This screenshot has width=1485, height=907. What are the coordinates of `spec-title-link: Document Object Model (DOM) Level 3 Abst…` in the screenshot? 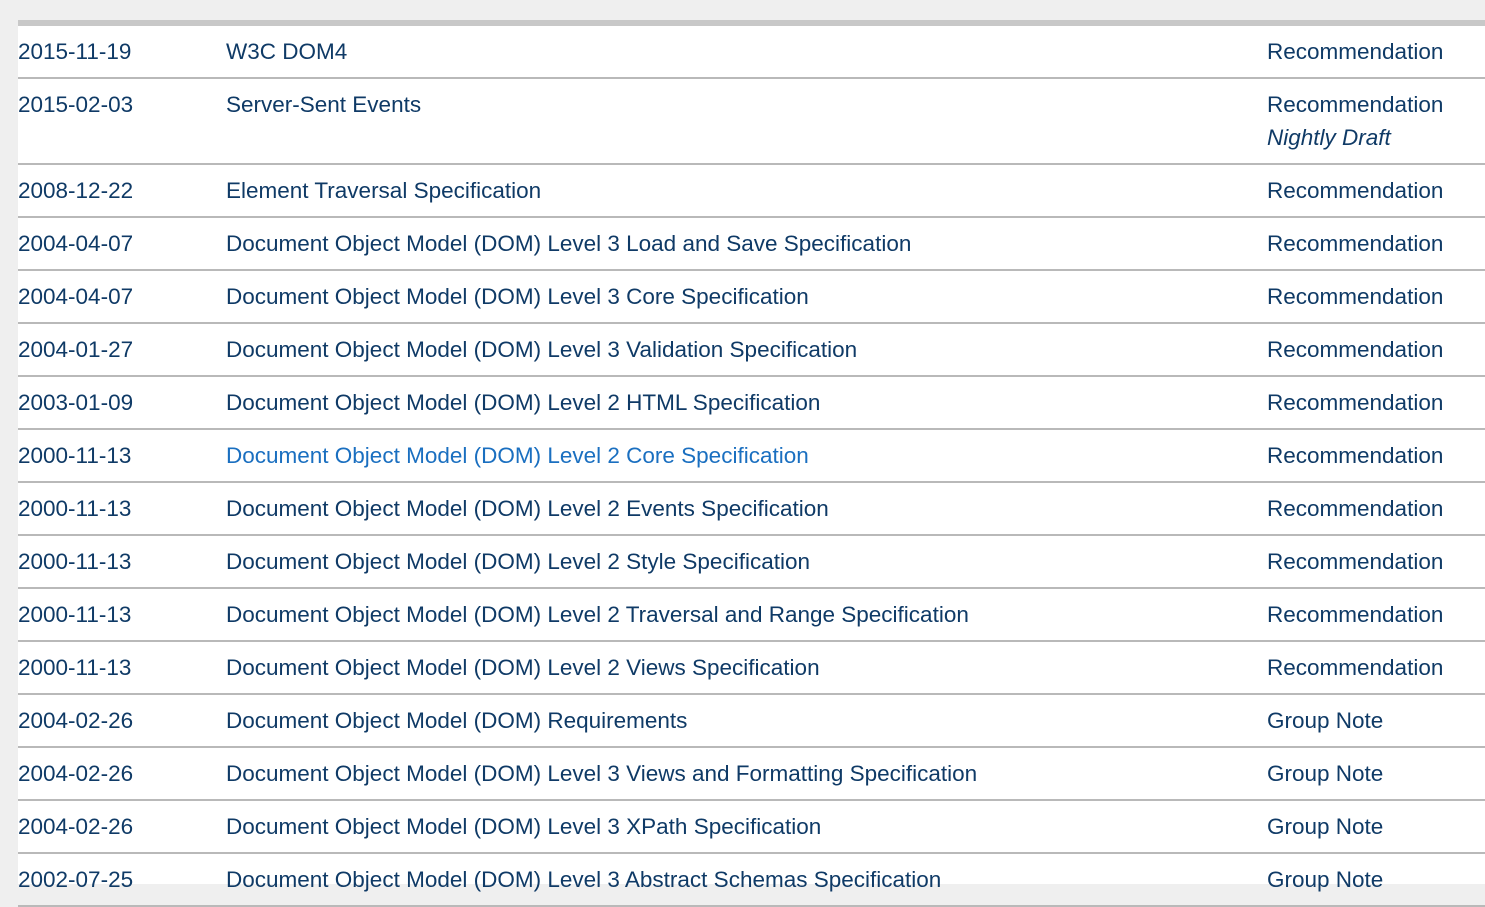 It's located at (583, 879).